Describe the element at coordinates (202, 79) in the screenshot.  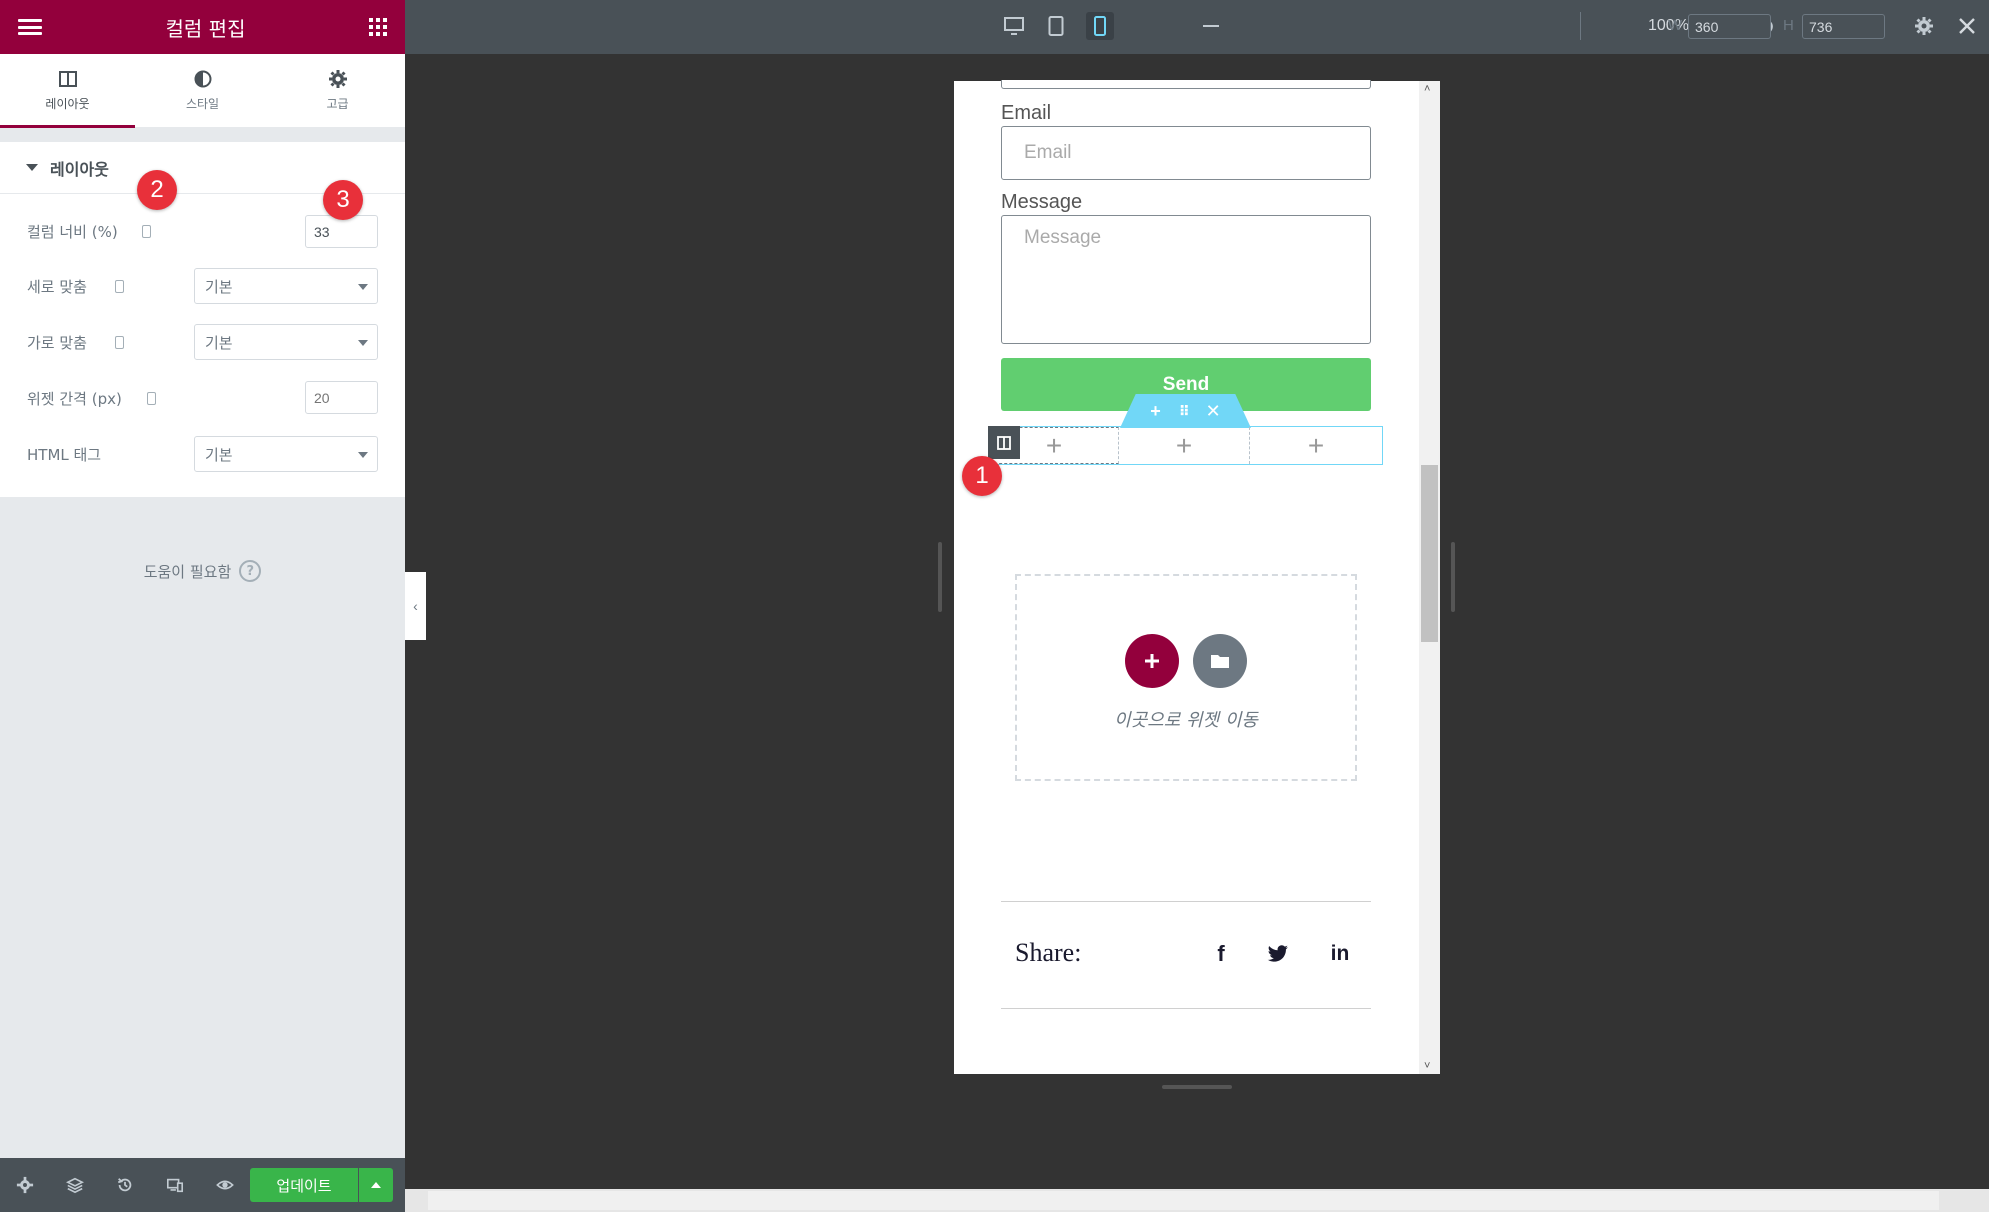
I see `half-circle-icon` at that location.